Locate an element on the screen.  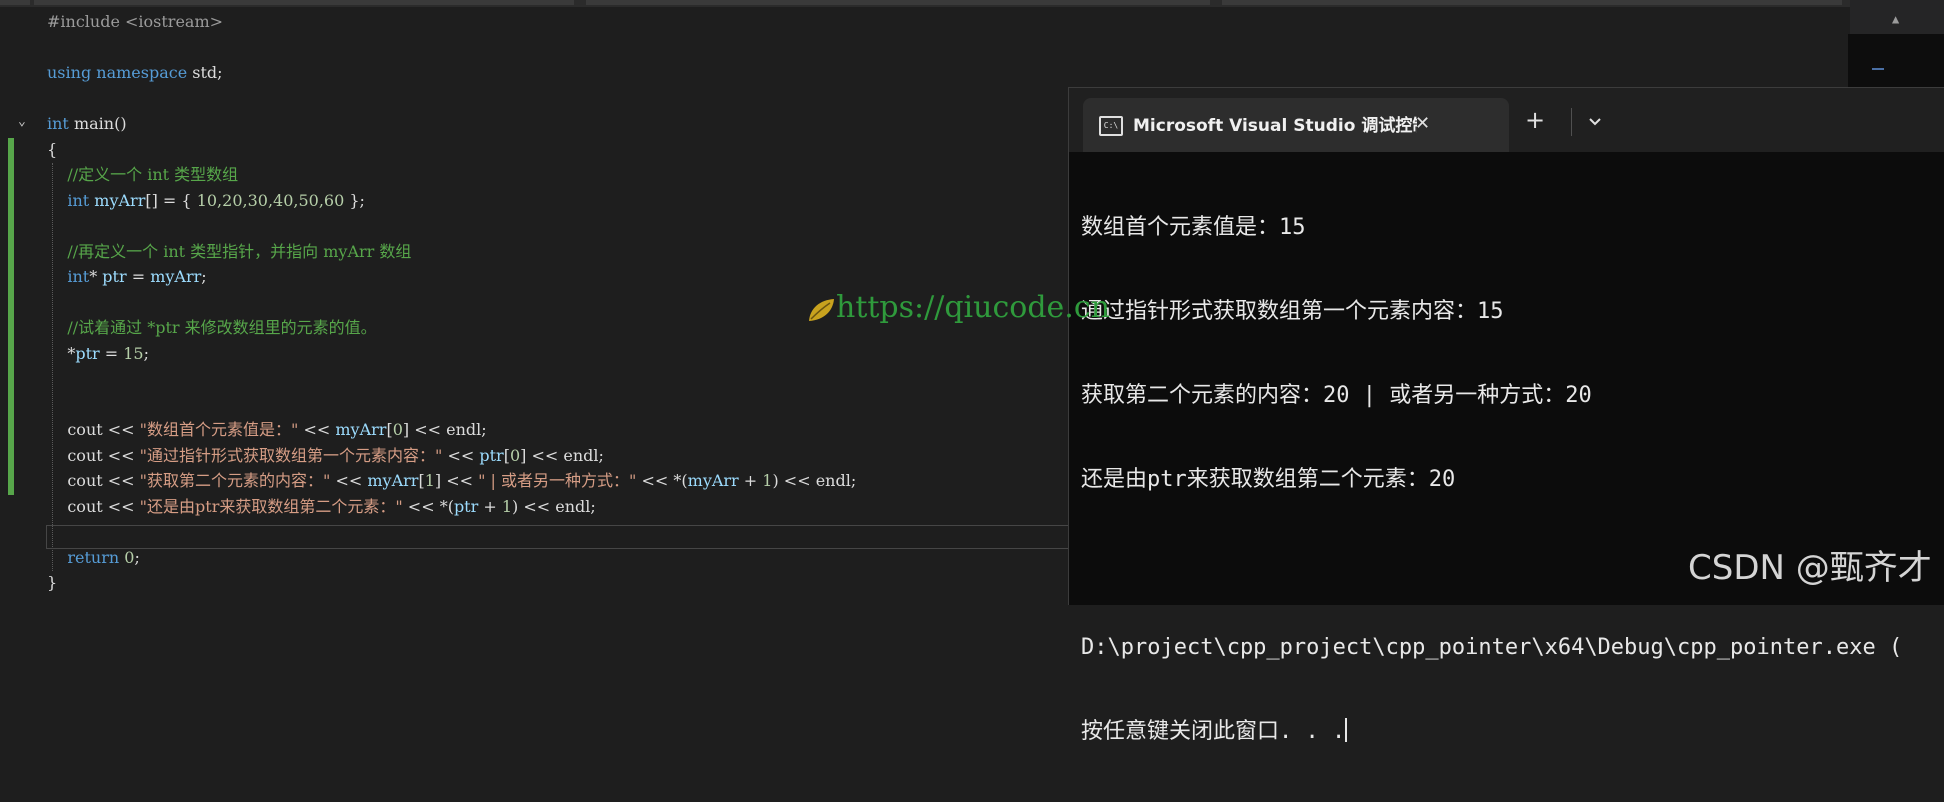
code-token: } is located at coordinates (52, 582).